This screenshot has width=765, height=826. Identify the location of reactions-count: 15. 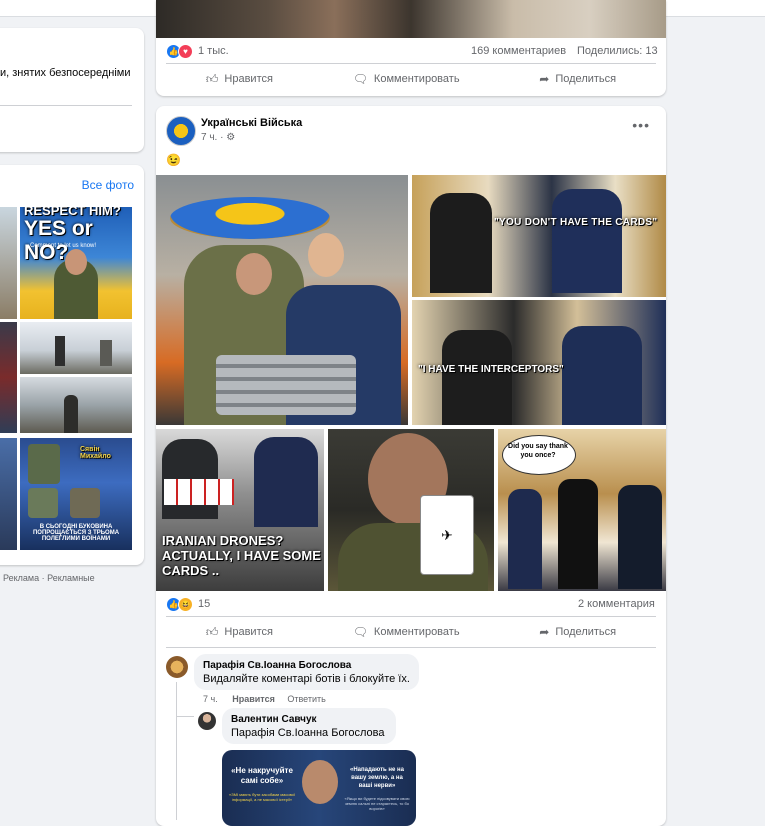
(204, 604).